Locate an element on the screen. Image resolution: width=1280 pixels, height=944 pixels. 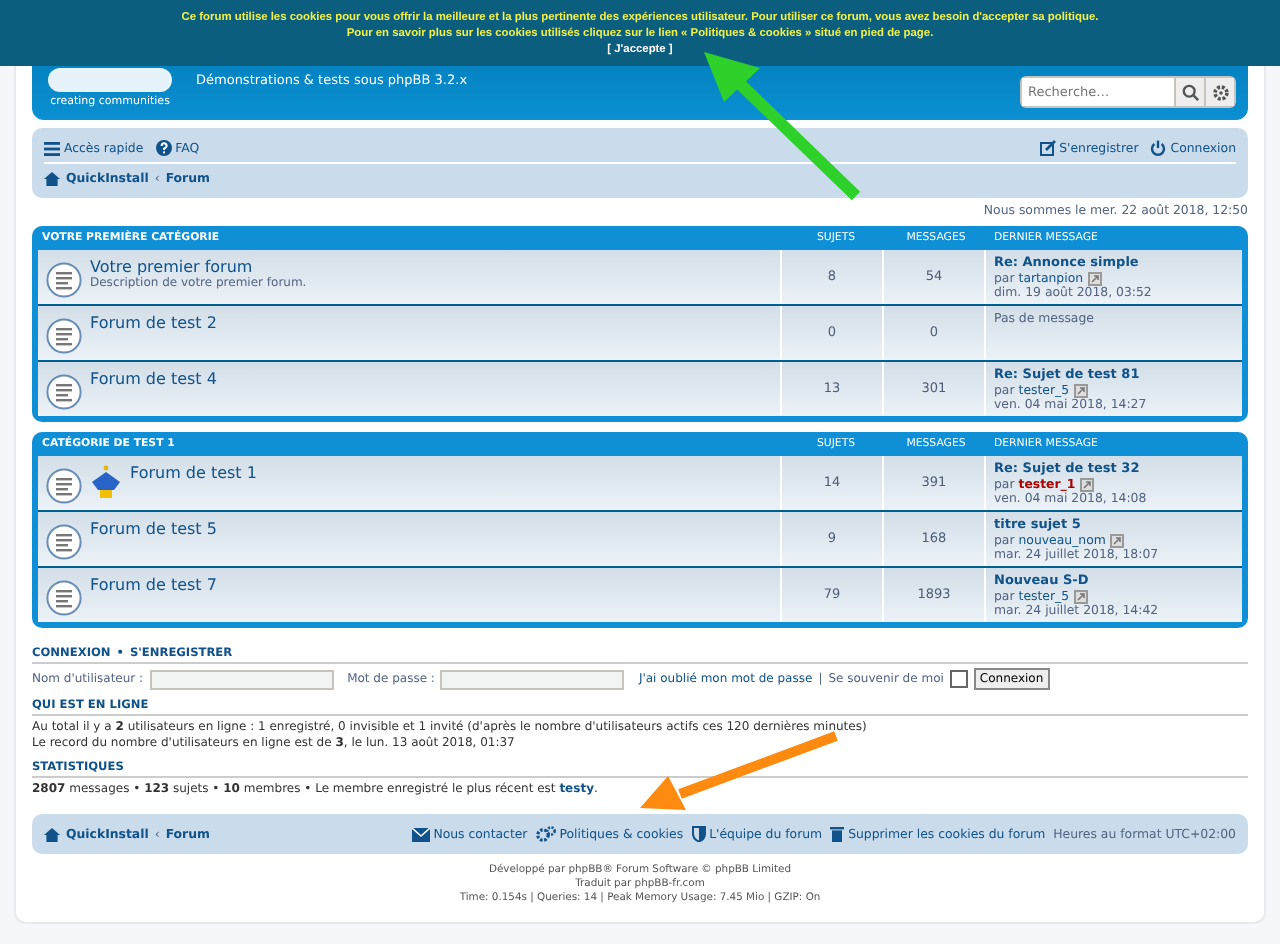
search-icon is located at coordinates (1190, 92).